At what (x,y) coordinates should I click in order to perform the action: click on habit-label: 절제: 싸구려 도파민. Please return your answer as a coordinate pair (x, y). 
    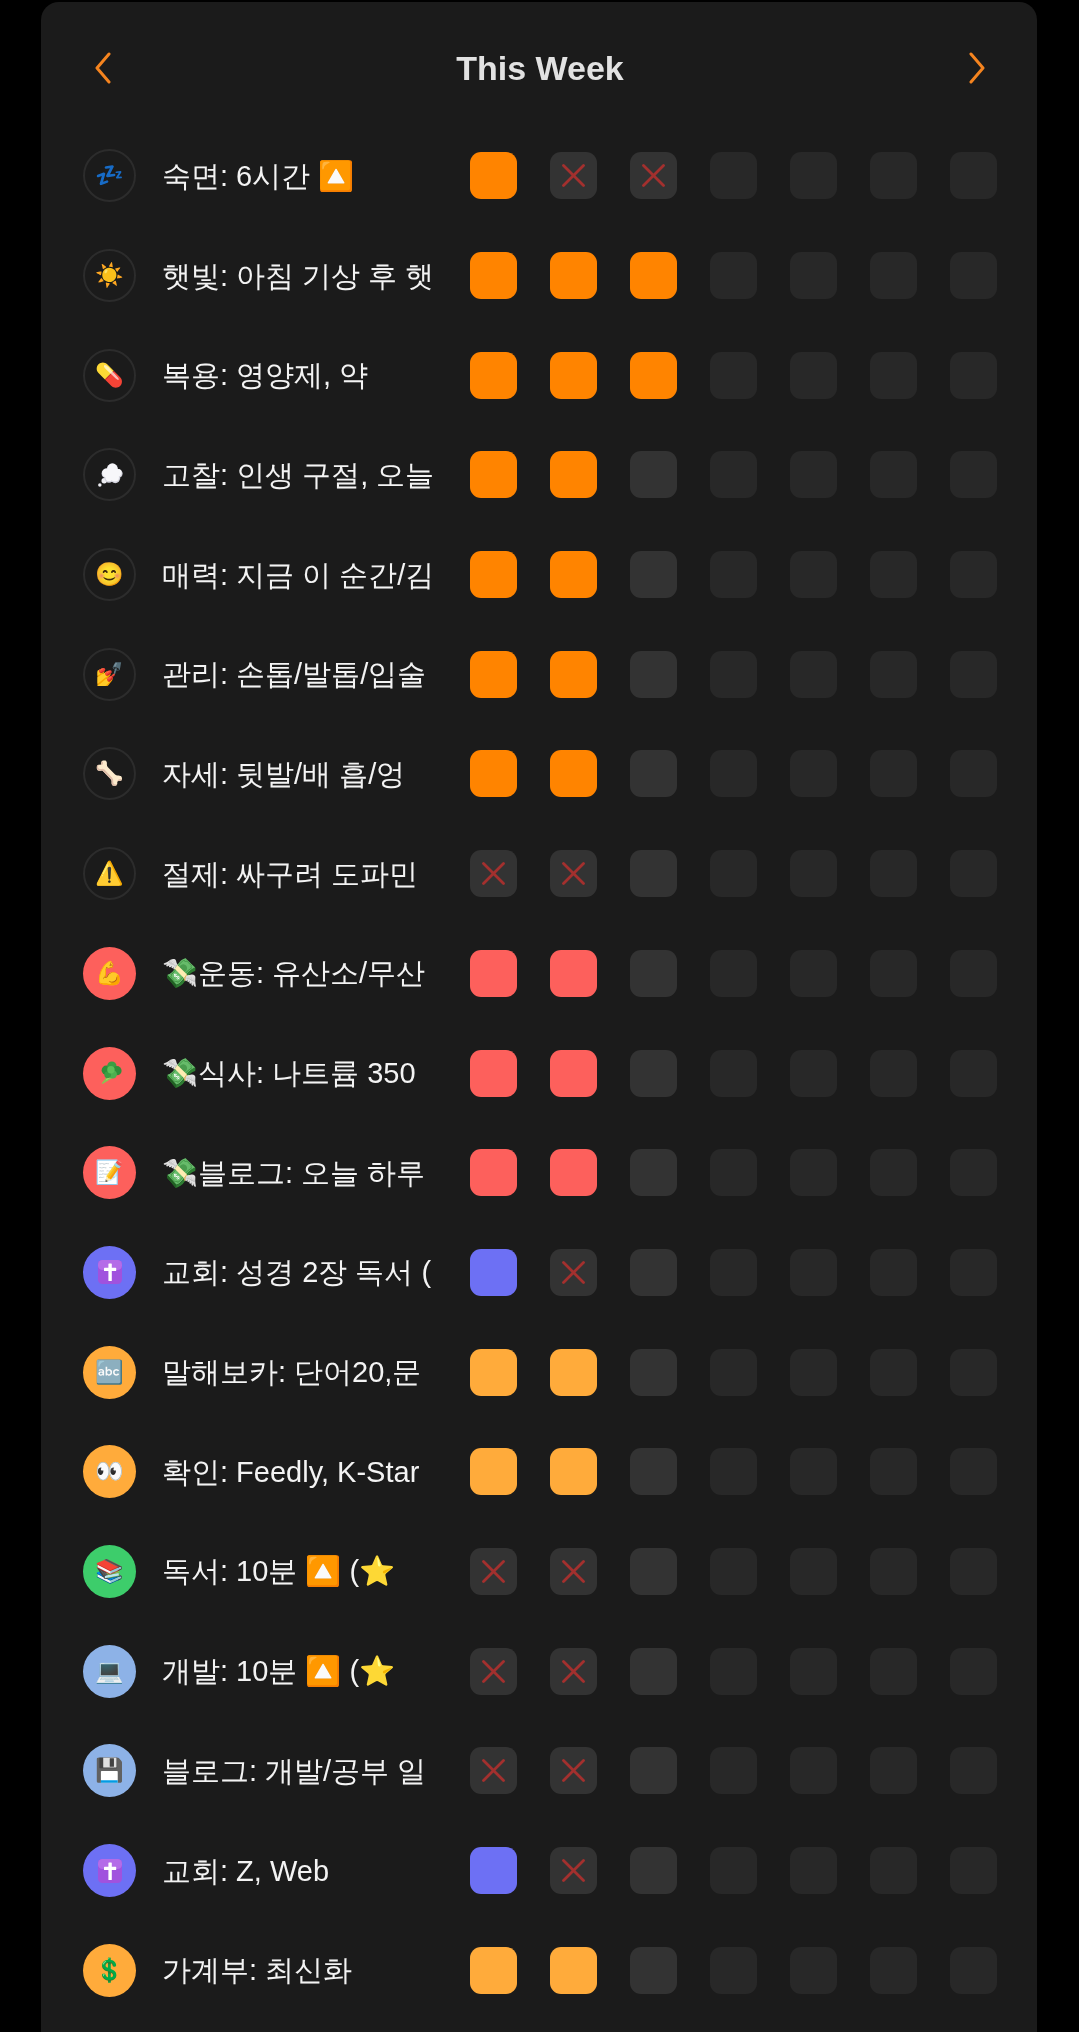
    Looking at the image, I should click on (290, 874).